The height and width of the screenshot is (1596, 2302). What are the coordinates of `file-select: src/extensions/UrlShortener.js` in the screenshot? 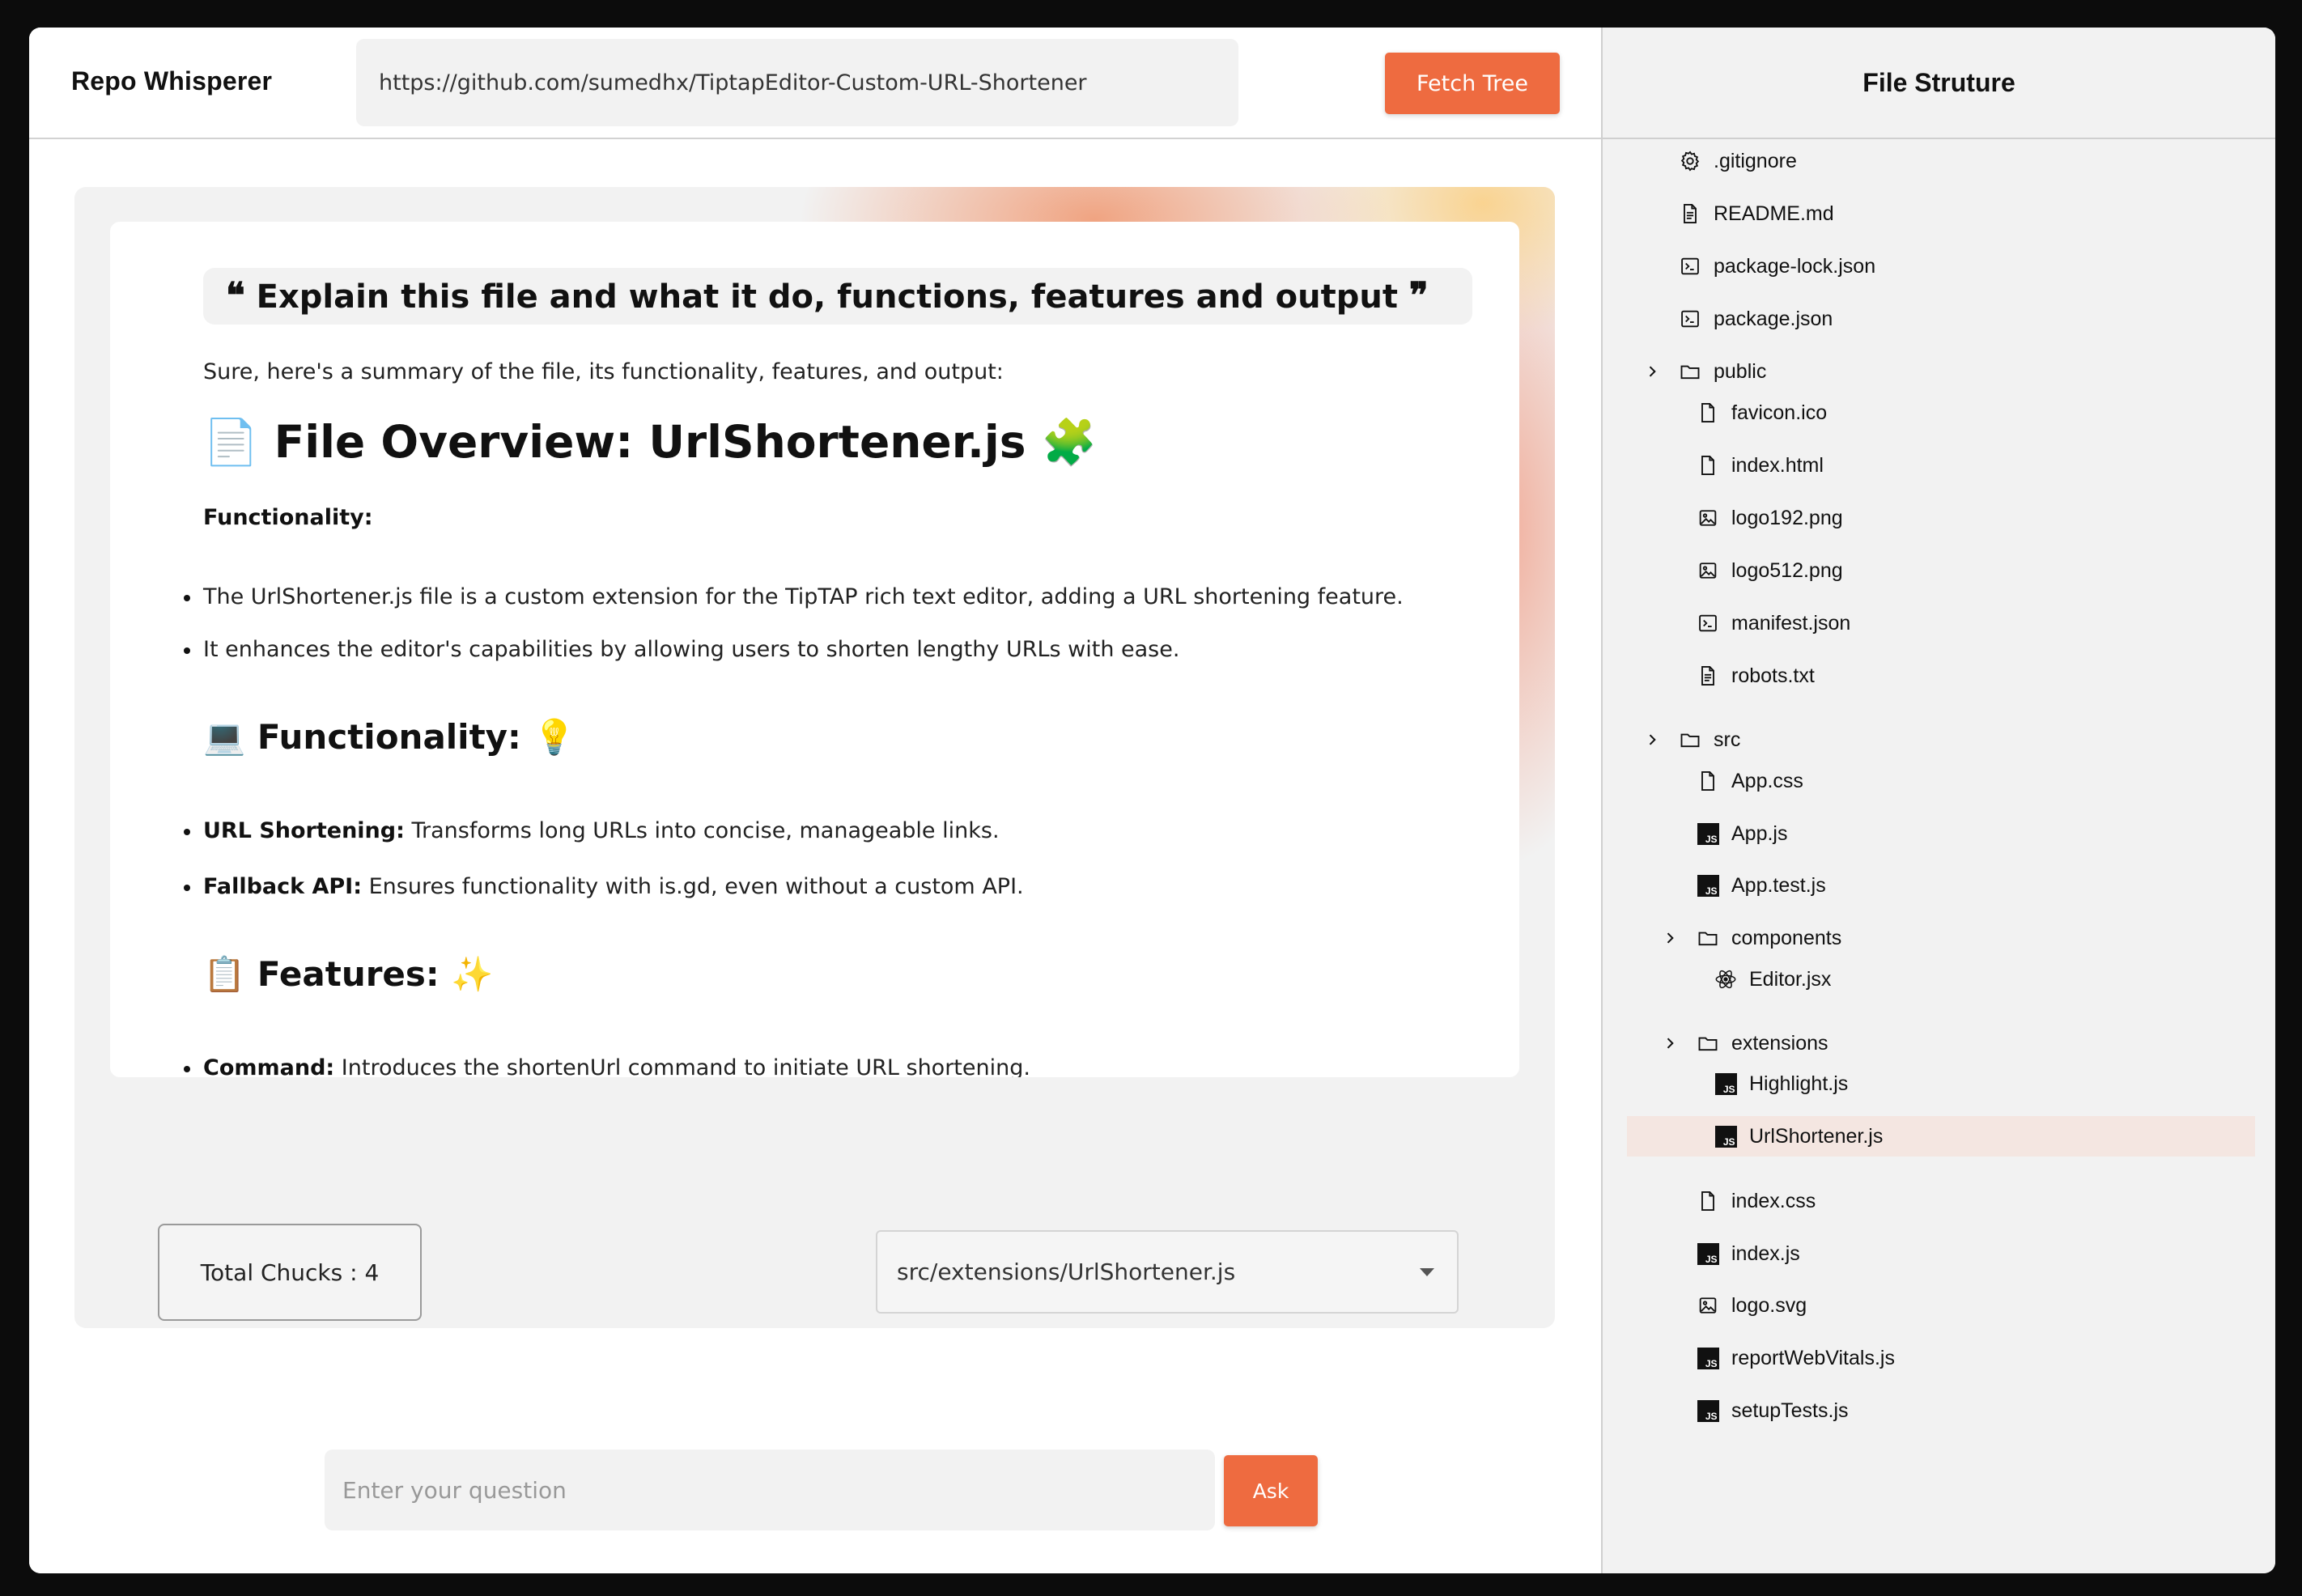 It's located at (1167, 1272).